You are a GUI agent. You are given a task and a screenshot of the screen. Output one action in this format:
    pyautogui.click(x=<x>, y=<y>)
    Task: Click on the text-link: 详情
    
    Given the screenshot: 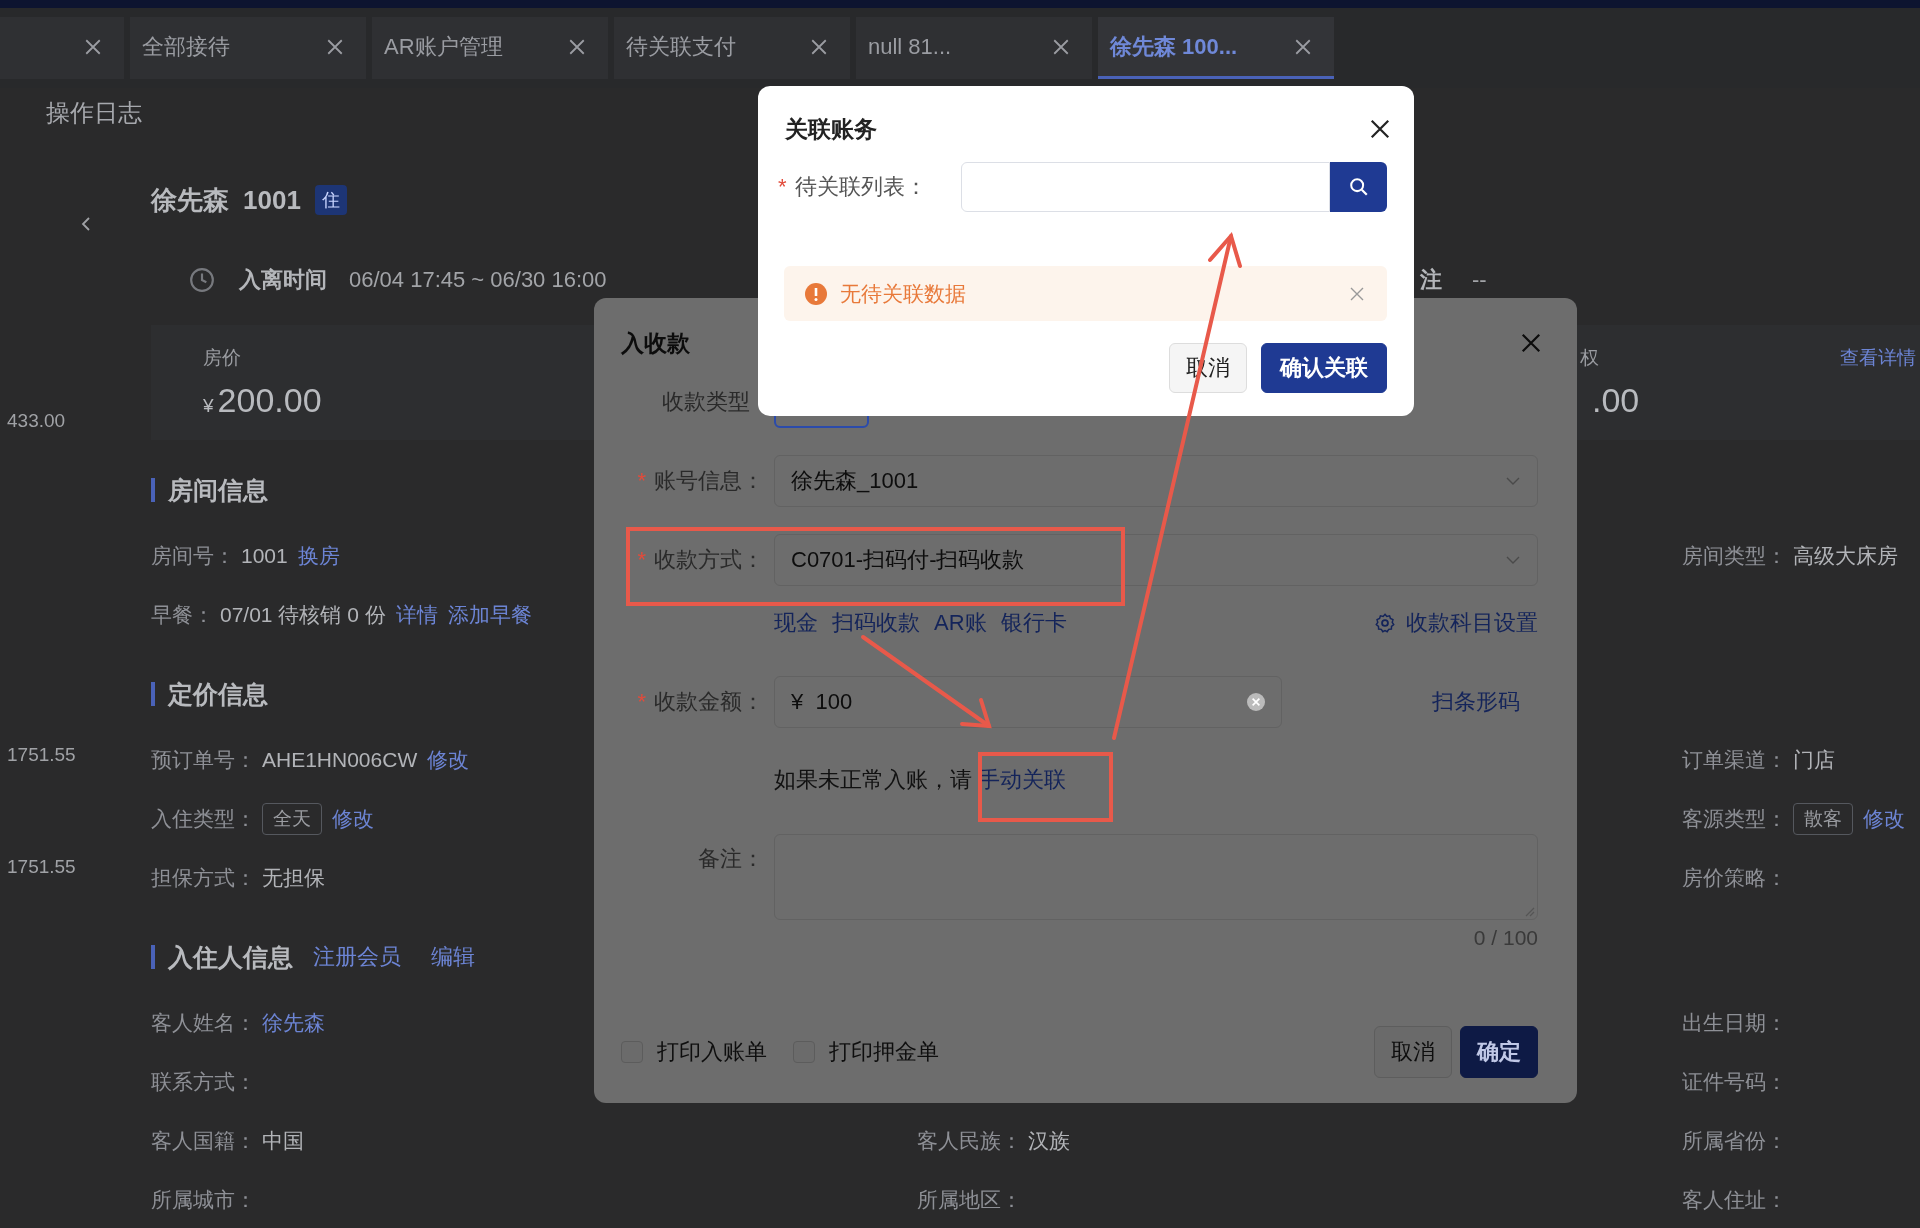 What is the action you would take?
    pyautogui.click(x=416, y=614)
    